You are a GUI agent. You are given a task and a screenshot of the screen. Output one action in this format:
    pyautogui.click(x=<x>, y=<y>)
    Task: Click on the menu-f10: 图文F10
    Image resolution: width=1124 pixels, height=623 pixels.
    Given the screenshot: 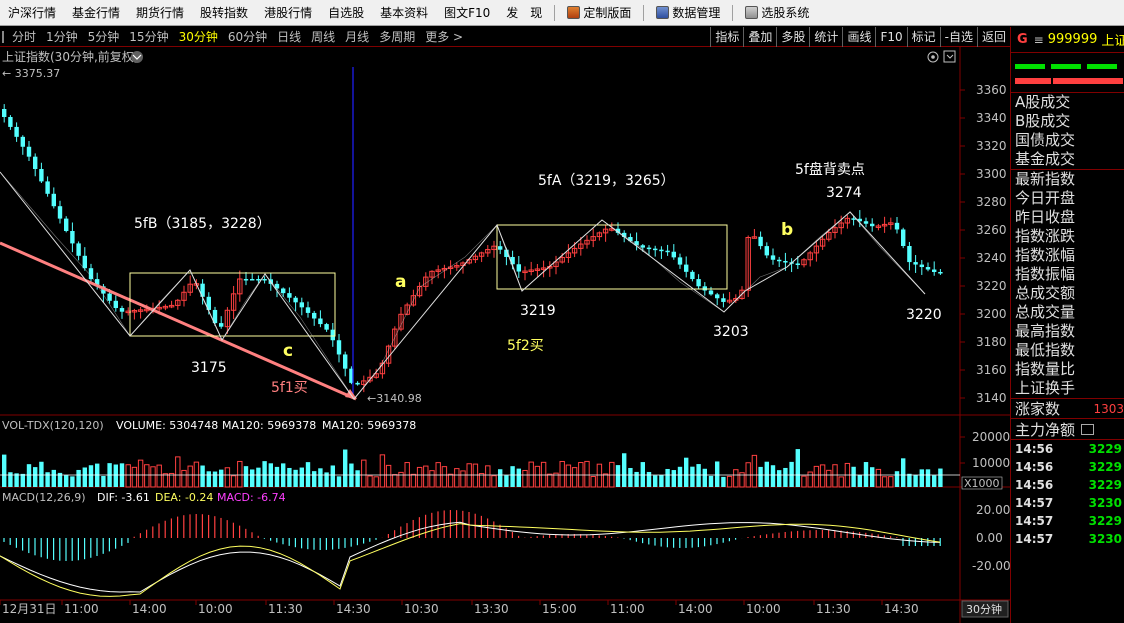 What is the action you would take?
    pyautogui.click(x=467, y=12)
    